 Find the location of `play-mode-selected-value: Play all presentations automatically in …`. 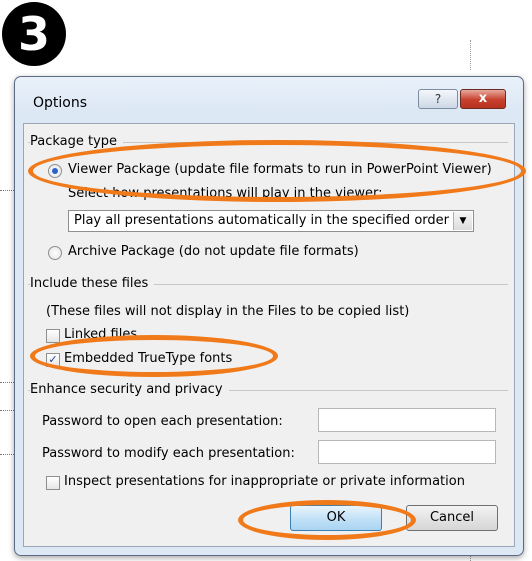

play-mode-selected-value: Play all presentations automatically in … is located at coordinates (261, 220).